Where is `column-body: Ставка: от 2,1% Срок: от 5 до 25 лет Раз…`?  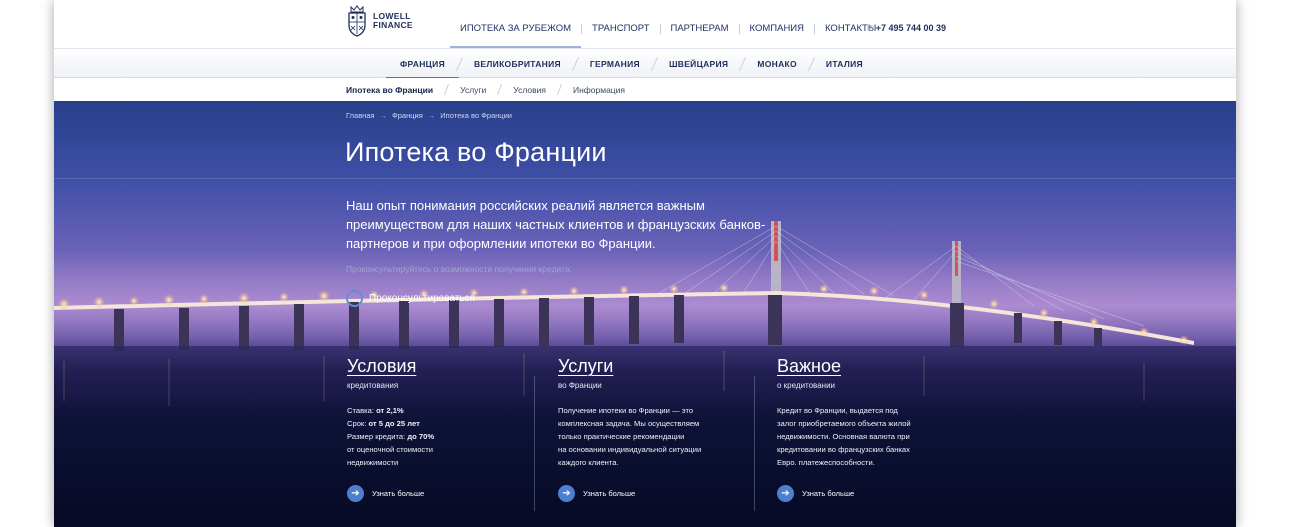 column-body: Ставка: от 2,1% Срок: от 5 до 25 лет Раз… is located at coordinates (447, 436).